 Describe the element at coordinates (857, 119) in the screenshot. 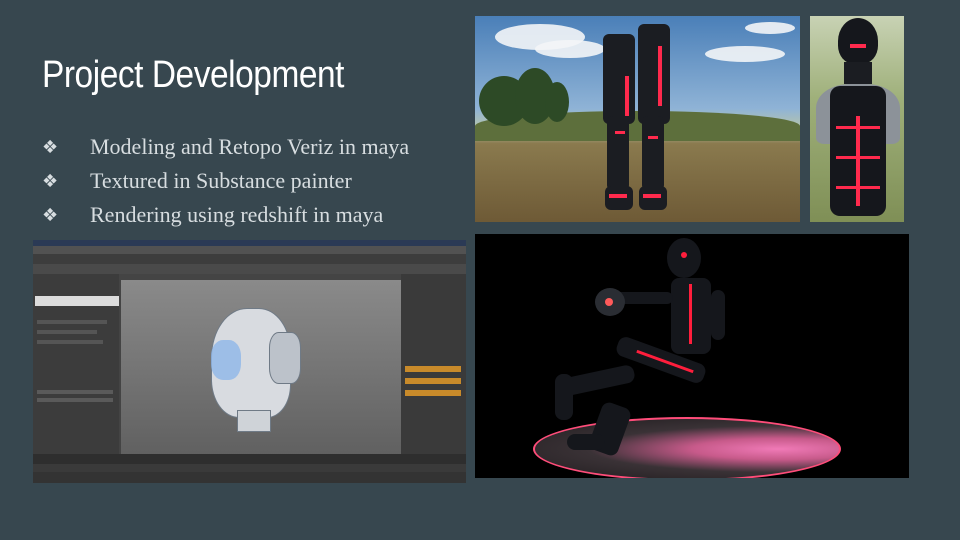

I see `bust-render-image` at that location.